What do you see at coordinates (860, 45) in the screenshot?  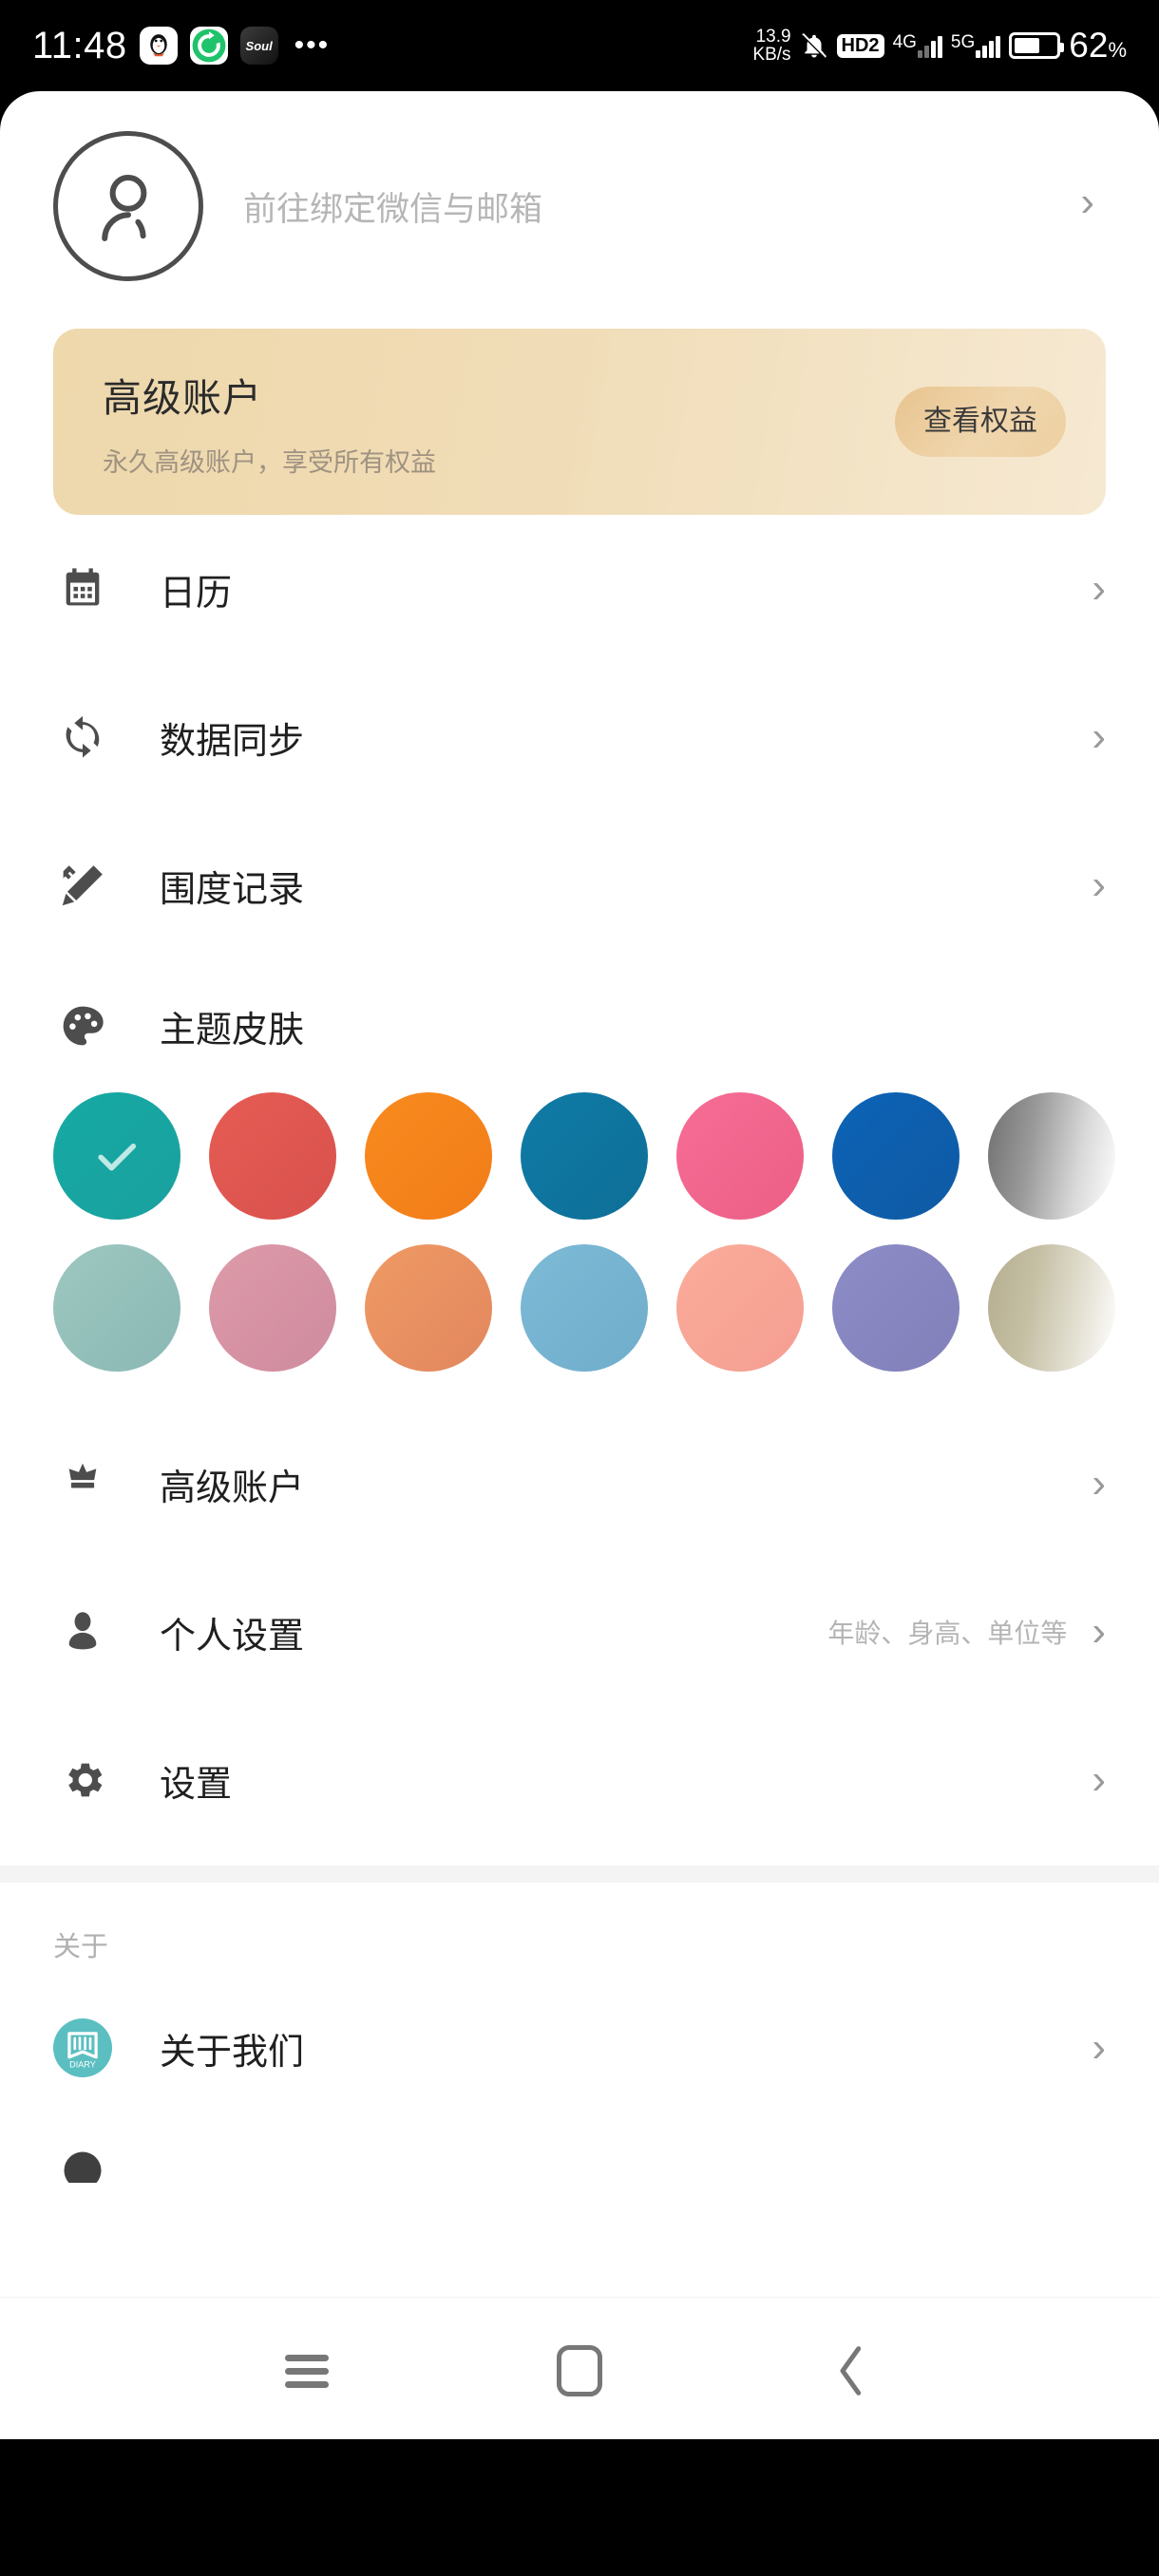 I see `hd-badge: HD2` at bounding box center [860, 45].